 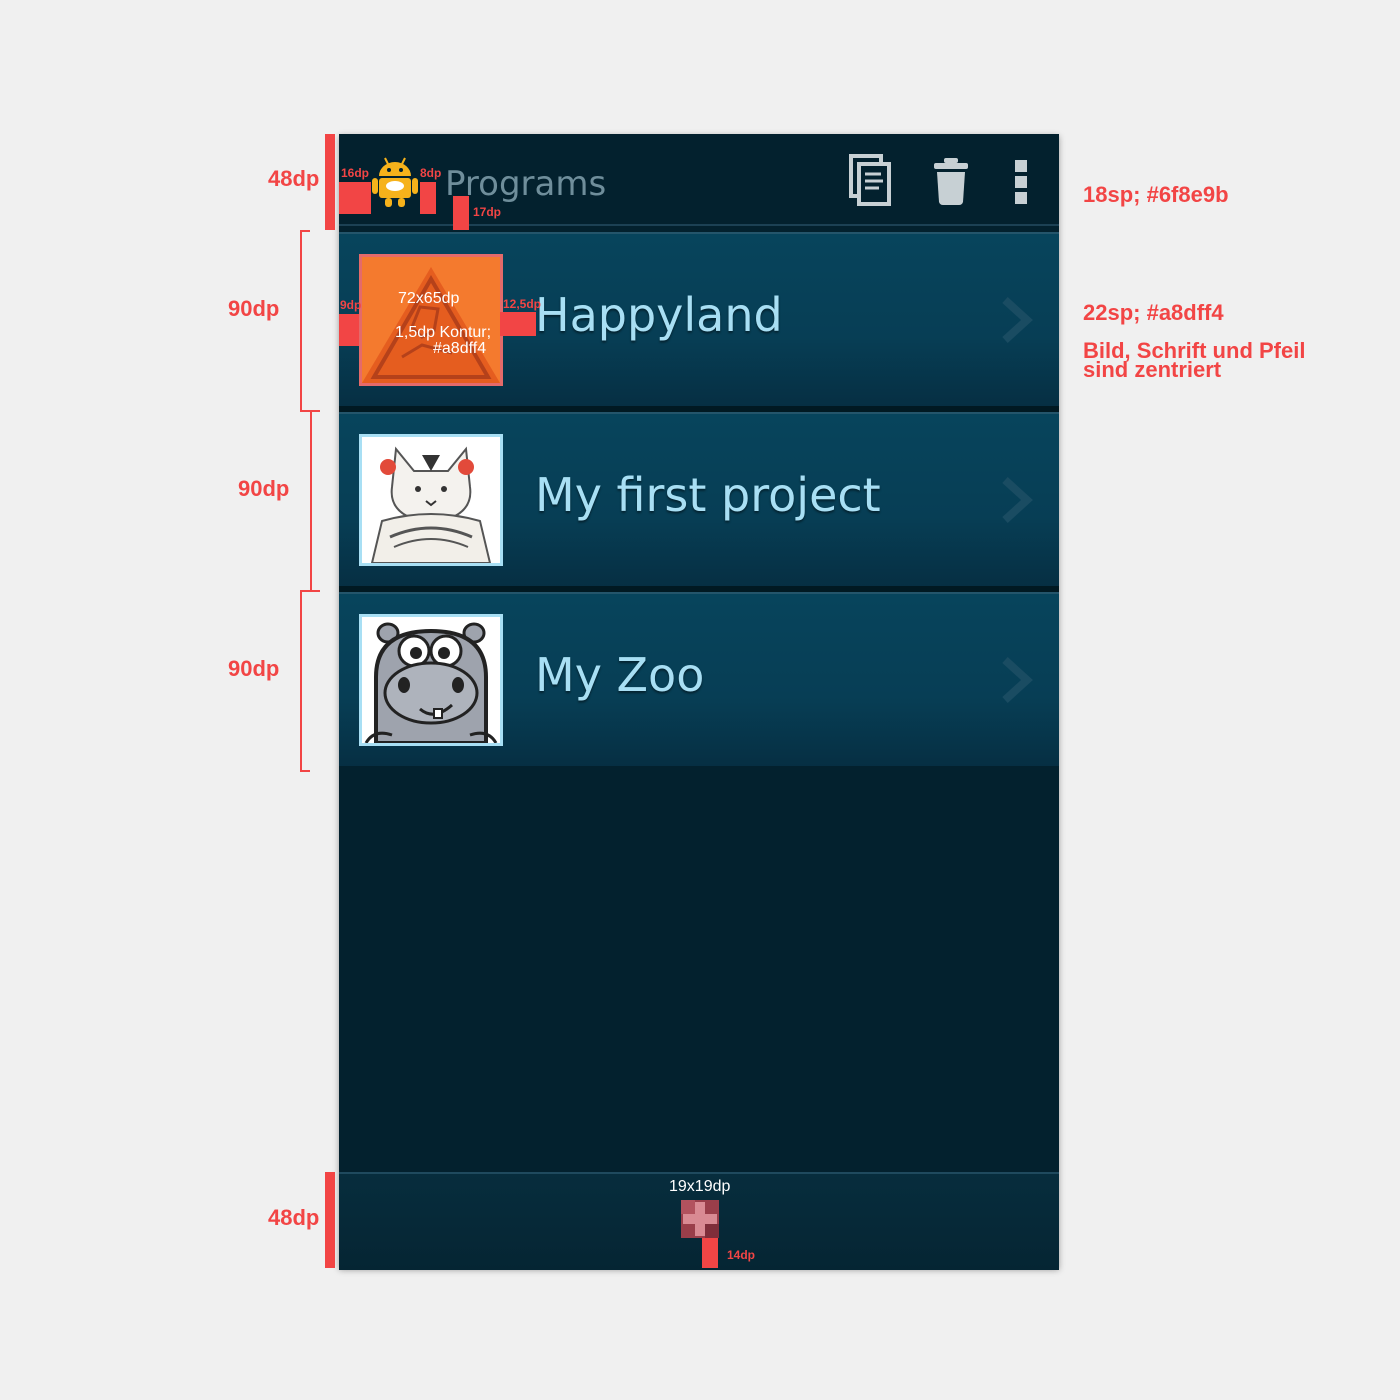 What do you see at coordinates (620, 675) in the screenshot?
I see `program-title: My Zoo` at bounding box center [620, 675].